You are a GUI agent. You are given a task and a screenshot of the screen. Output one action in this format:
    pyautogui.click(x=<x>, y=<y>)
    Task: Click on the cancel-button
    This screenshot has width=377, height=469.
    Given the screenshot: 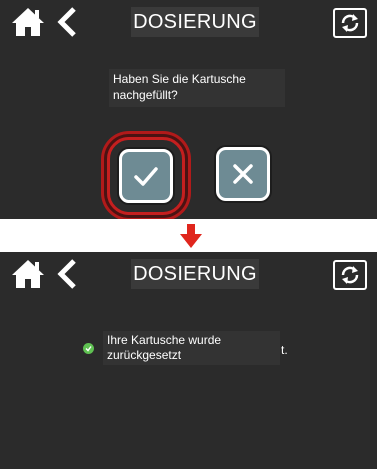 What is the action you would take?
    pyautogui.click(x=243, y=174)
    